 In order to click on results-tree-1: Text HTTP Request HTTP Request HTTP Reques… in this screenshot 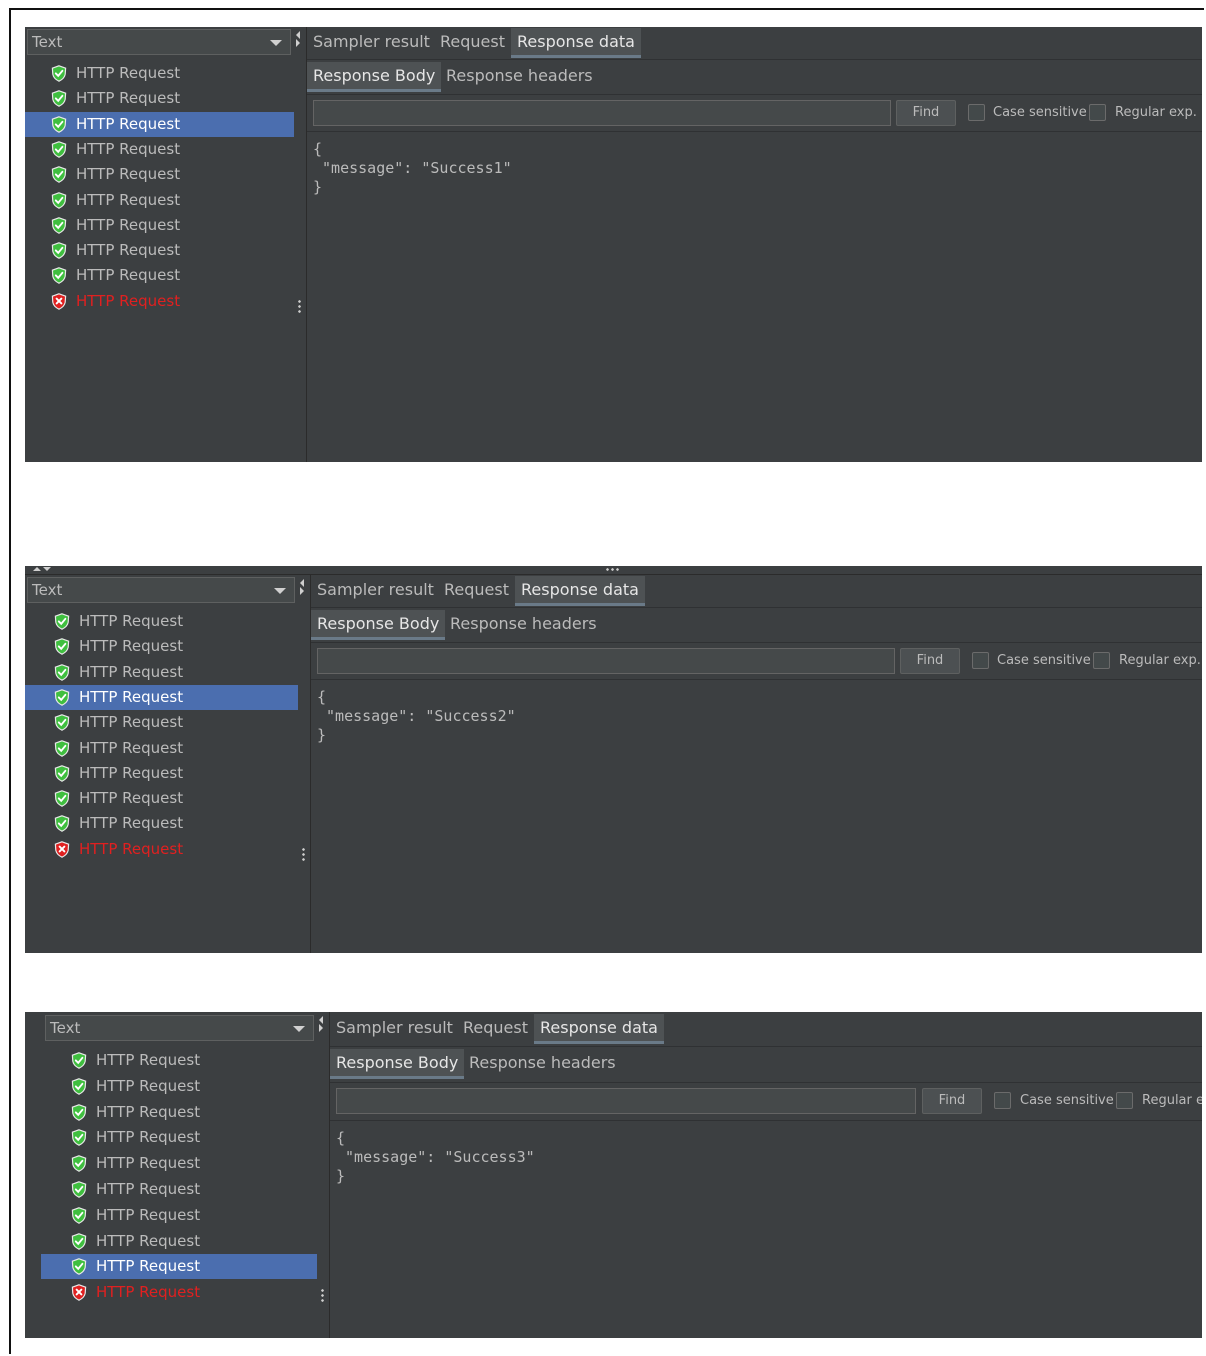, I will do `click(160, 244)`.